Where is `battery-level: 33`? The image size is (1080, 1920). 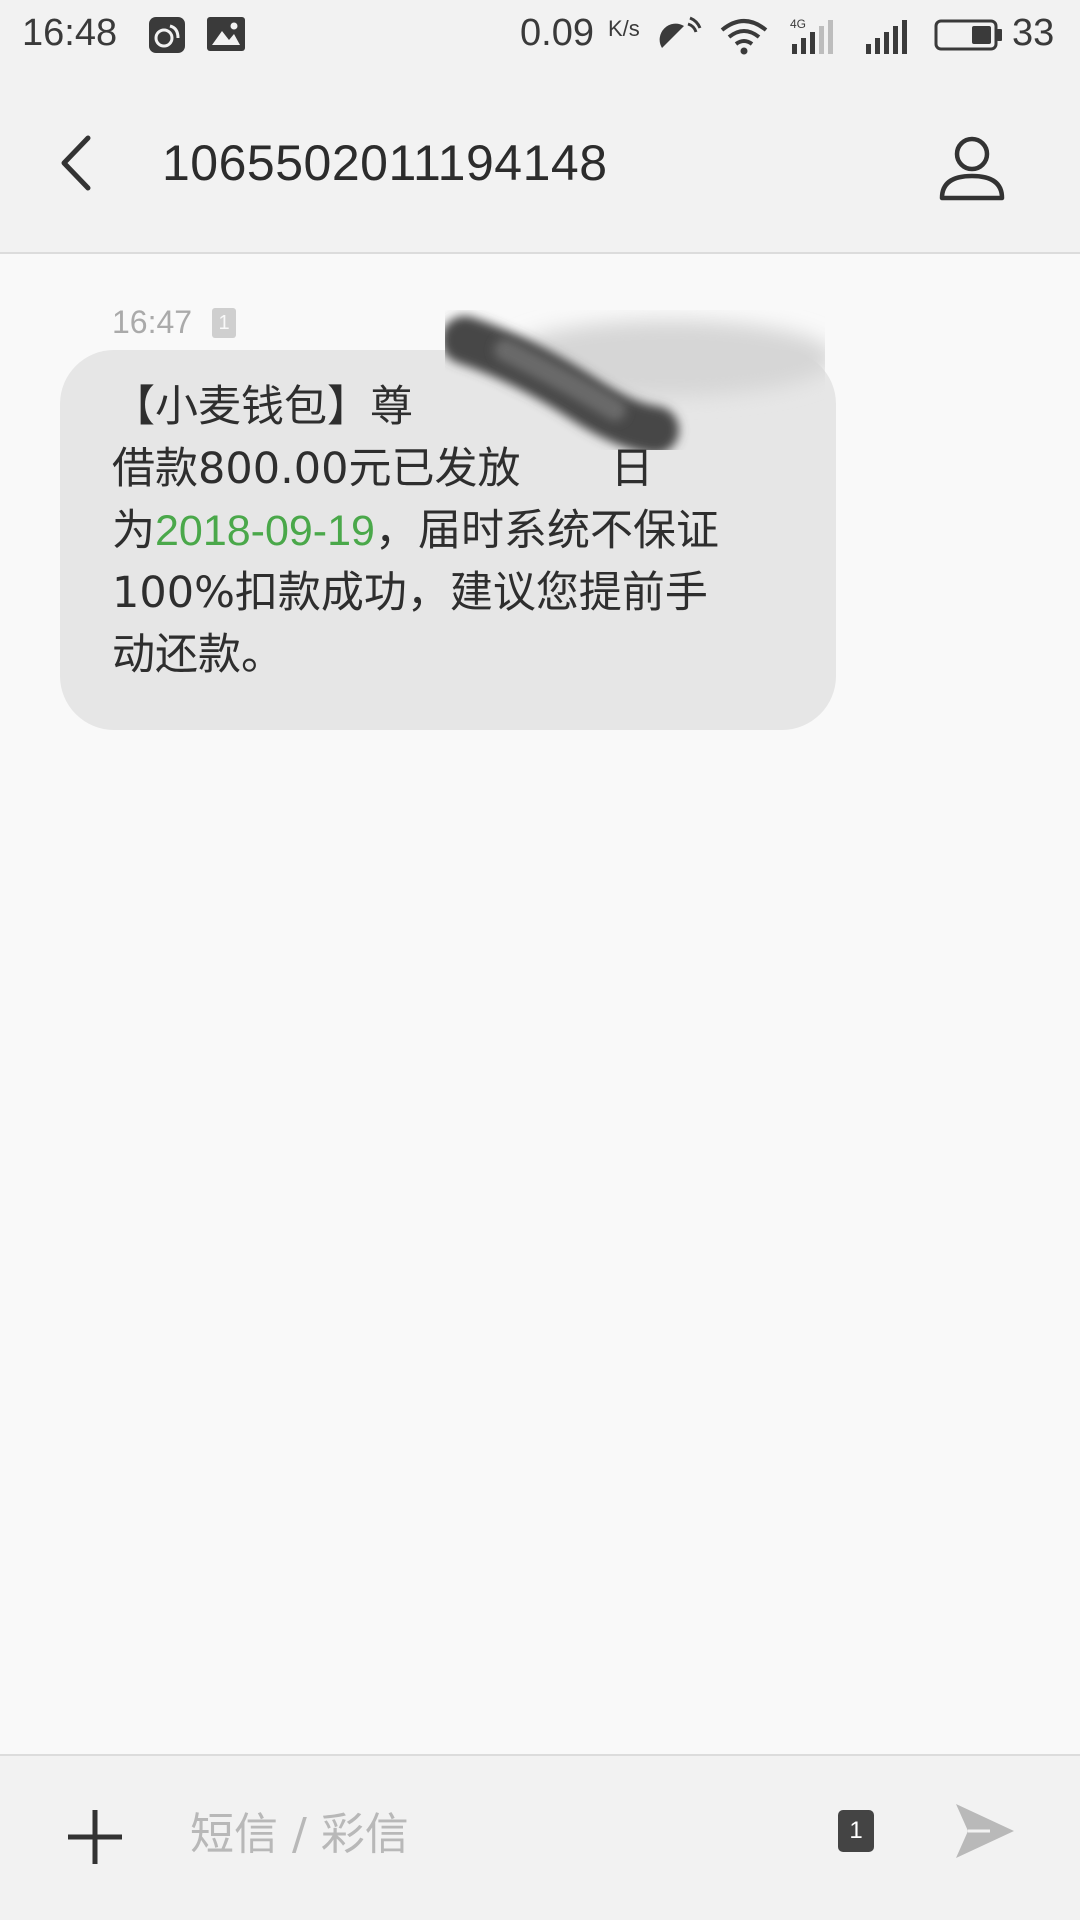 battery-level: 33 is located at coordinates (1033, 33).